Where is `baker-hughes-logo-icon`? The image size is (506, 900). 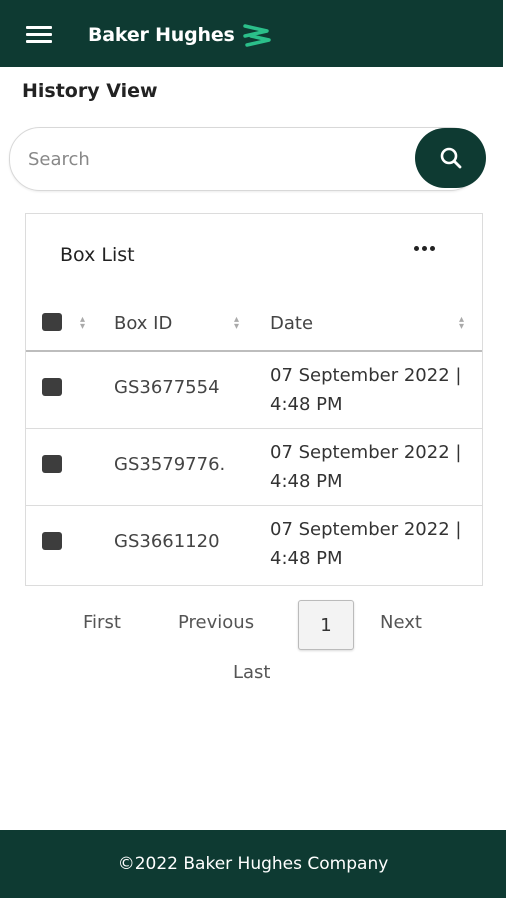
baker-hughes-logo-icon is located at coordinates (256, 35).